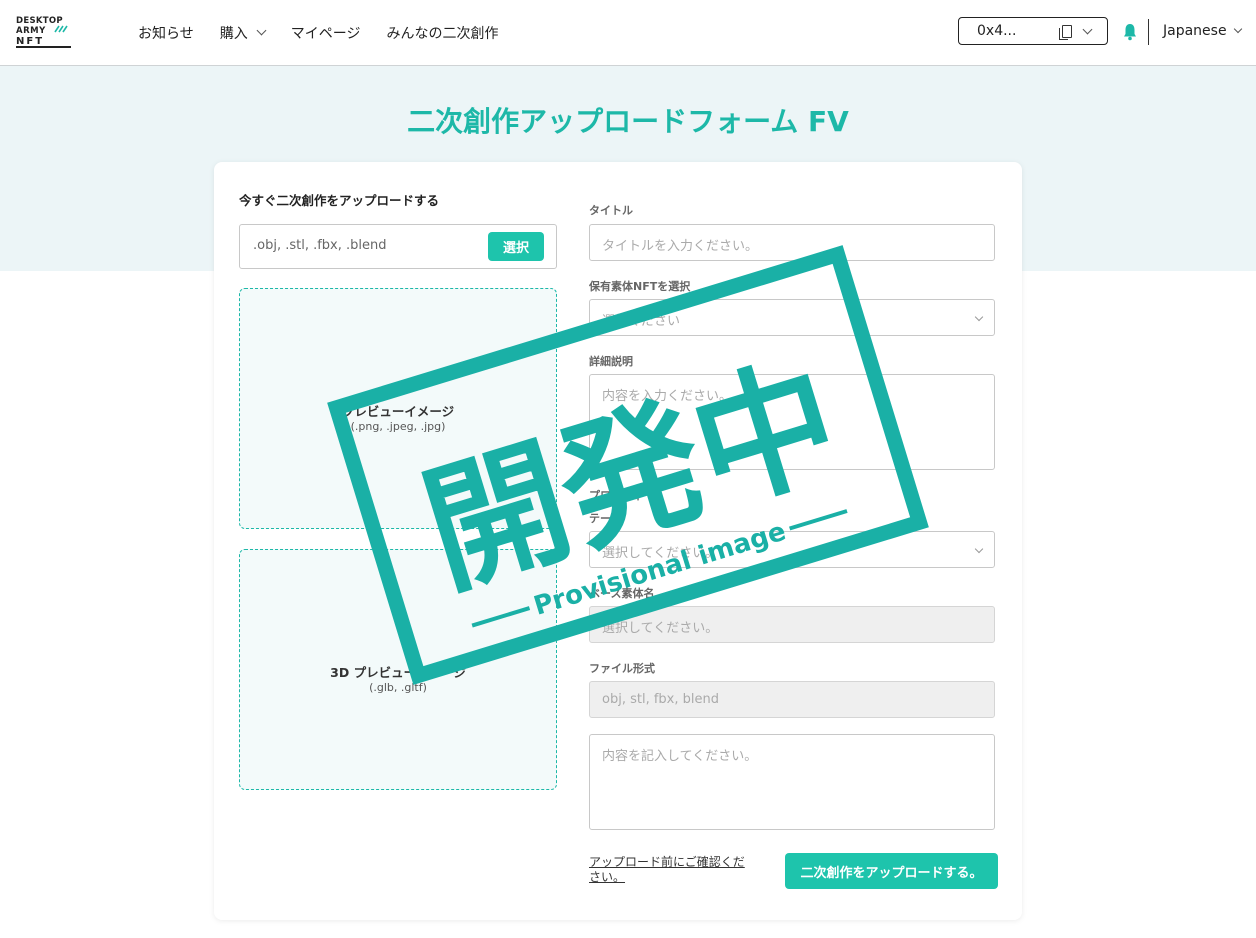  What do you see at coordinates (891, 871) in the screenshot?
I see `upload-submit-button: 二次創作をアップロードする。` at bounding box center [891, 871].